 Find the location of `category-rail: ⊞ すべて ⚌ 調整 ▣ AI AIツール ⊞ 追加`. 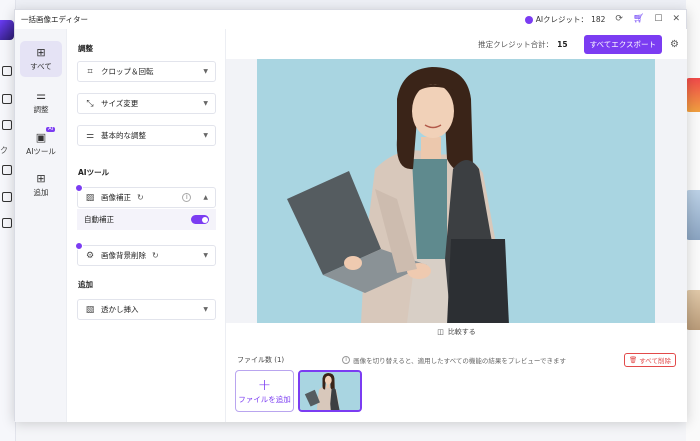

category-rail: ⊞ すべて ⚌ 調整 ▣ AI AIツール ⊞ 追加 is located at coordinates (41, 225).